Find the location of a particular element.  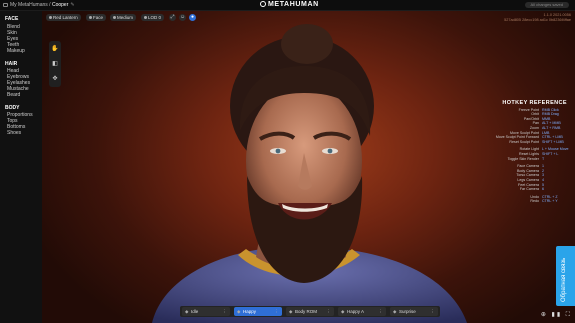

anim-slot-happy: ◆ Happy ⋮ is located at coordinates (258, 311).